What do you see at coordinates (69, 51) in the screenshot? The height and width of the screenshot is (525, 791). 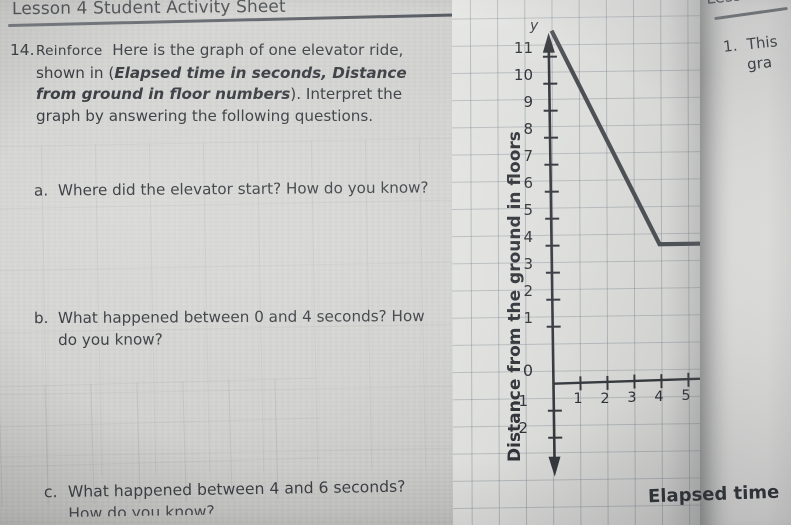 I see `reinforce-tag: Reinforce` at bounding box center [69, 51].